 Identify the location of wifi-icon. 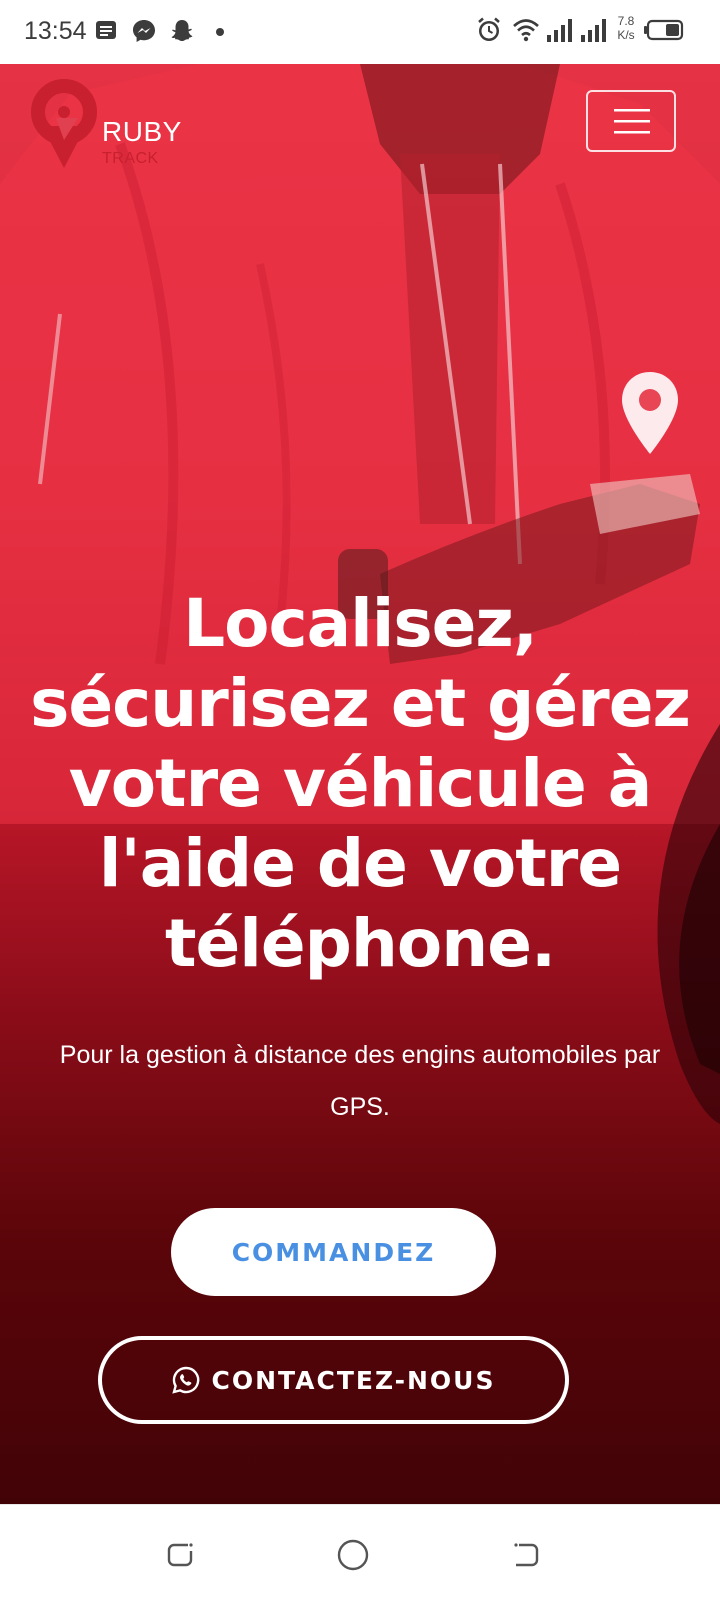
(526, 30).